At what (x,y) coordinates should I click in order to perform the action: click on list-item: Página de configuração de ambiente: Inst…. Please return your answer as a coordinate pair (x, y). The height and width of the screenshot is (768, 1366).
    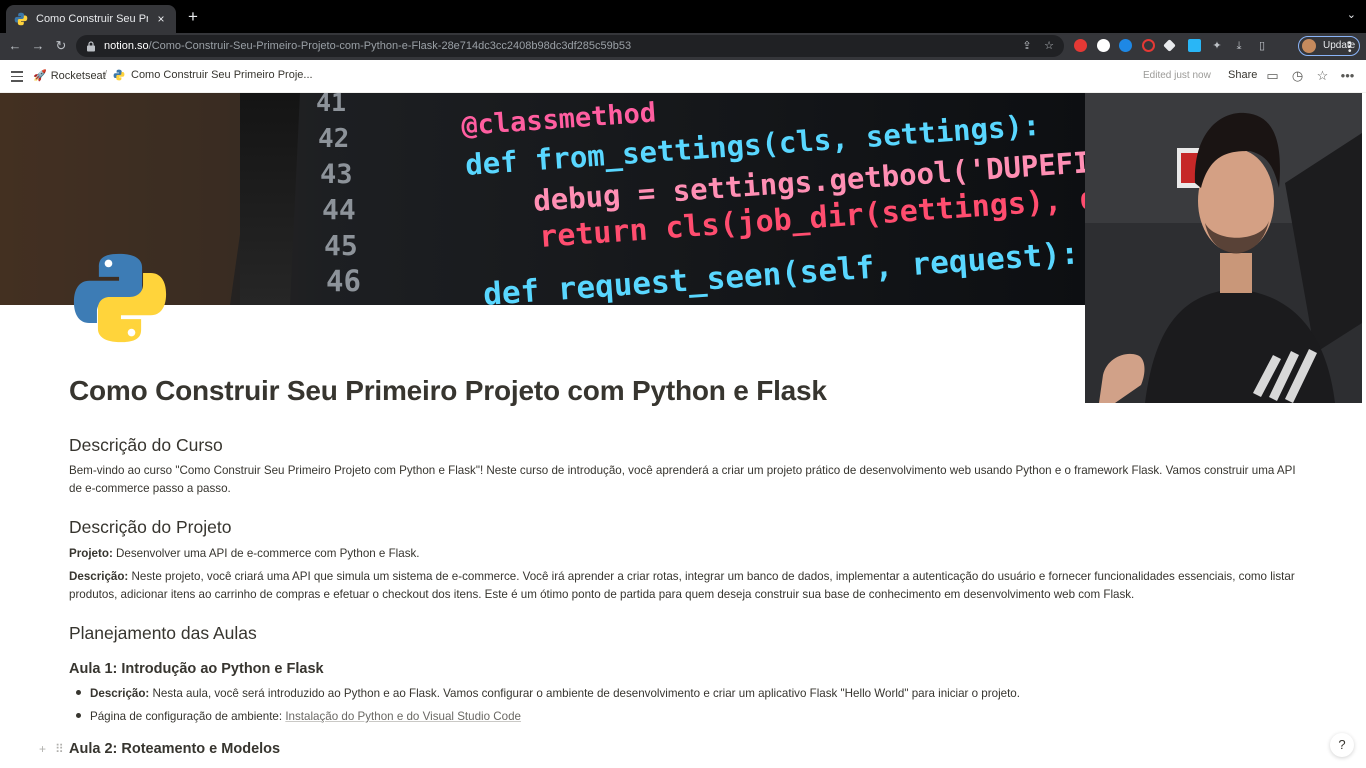
    Looking at the image, I should click on (298, 717).